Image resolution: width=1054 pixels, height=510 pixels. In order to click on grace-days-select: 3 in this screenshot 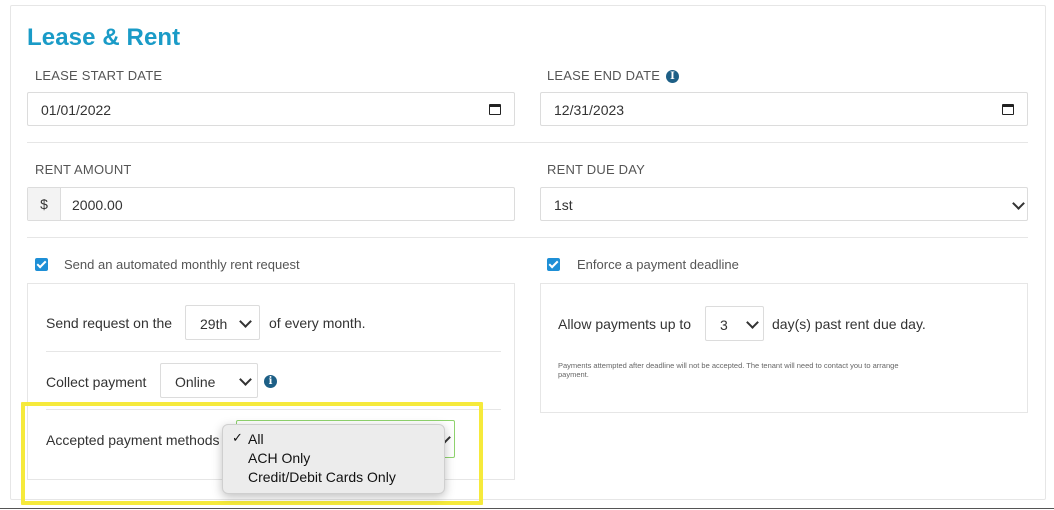, I will do `click(734, 323)`.